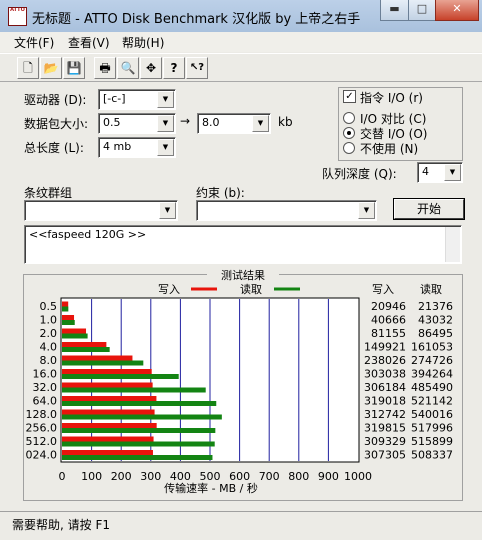 Image resolution: width=482 pixels, height=540 pixels. What do you see at coordinates (388, 320) in the screenshot?
I see `write-value-label: 40666` at bounding box center [388, 320].